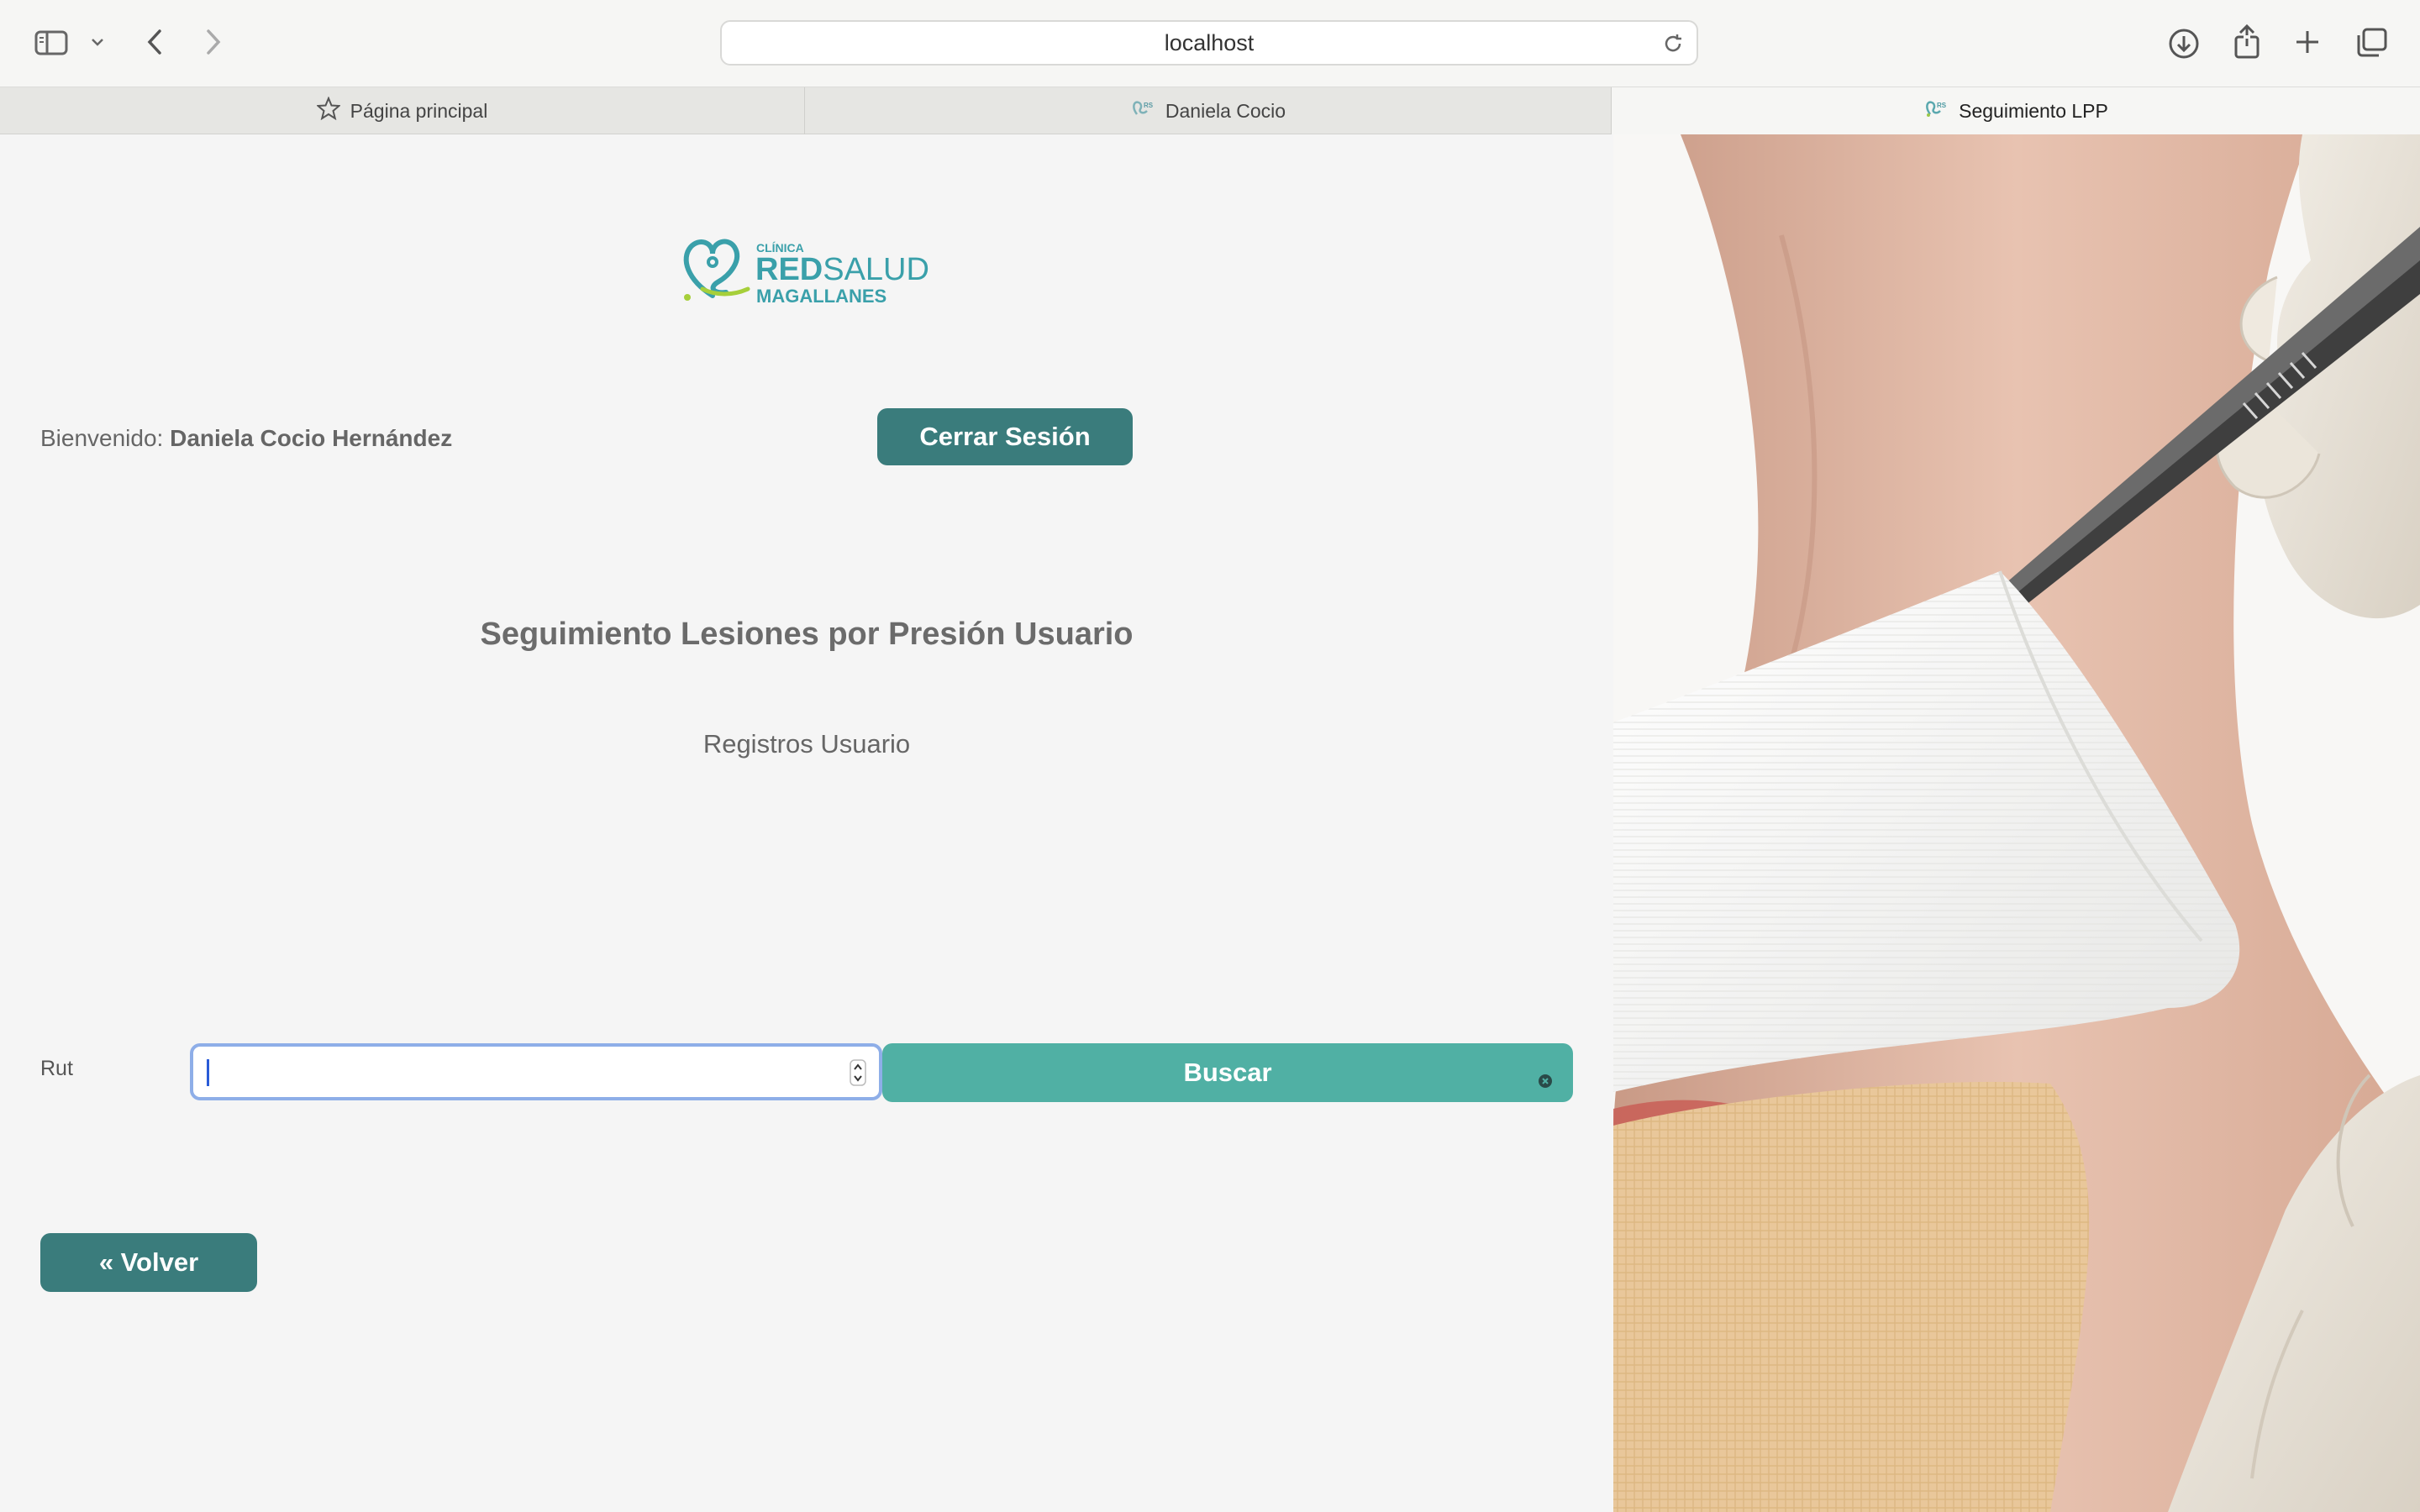 The height and width of the screenshot is (1512, 2420). What do you see at coordinates (311, 438) in the screenshot?
I see `user-name: Daniela Cocio Hernández` at bounding box center [311, 438].